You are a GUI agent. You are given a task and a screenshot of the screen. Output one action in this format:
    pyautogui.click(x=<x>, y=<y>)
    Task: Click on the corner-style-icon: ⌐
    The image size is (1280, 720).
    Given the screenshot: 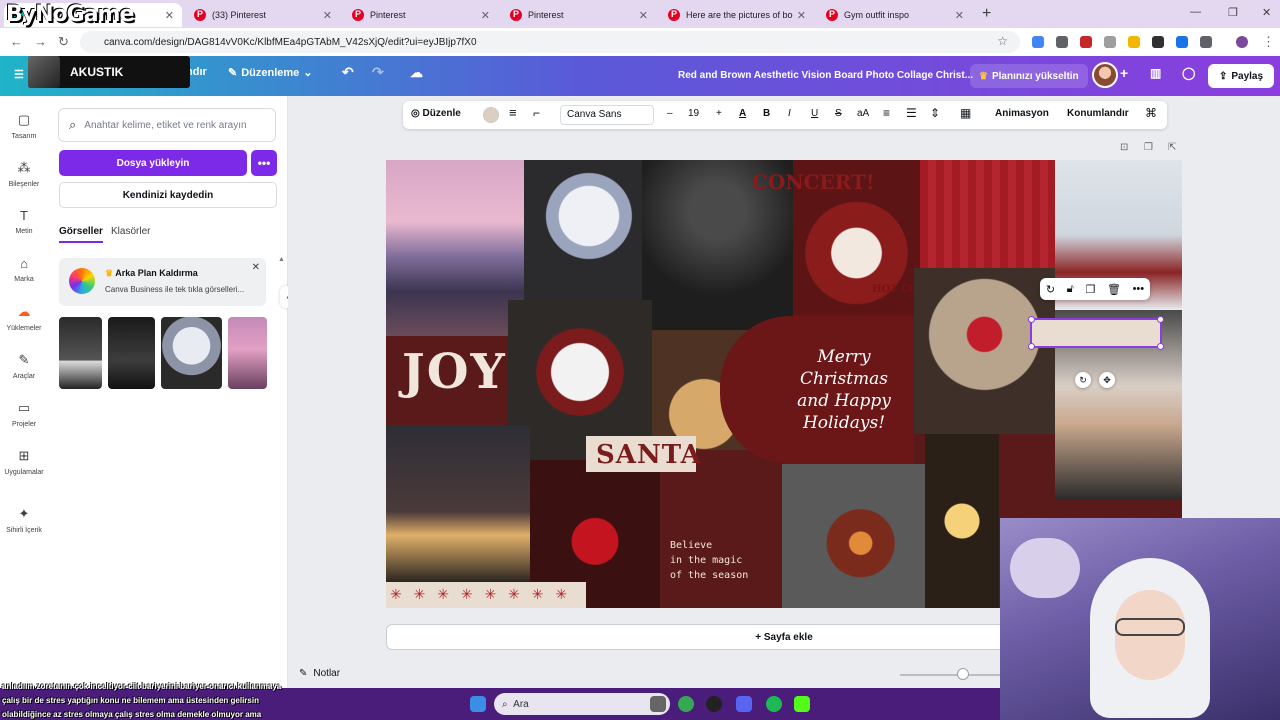 What is the action you would take?
    pyautogui.click(x=536, y=113)
    